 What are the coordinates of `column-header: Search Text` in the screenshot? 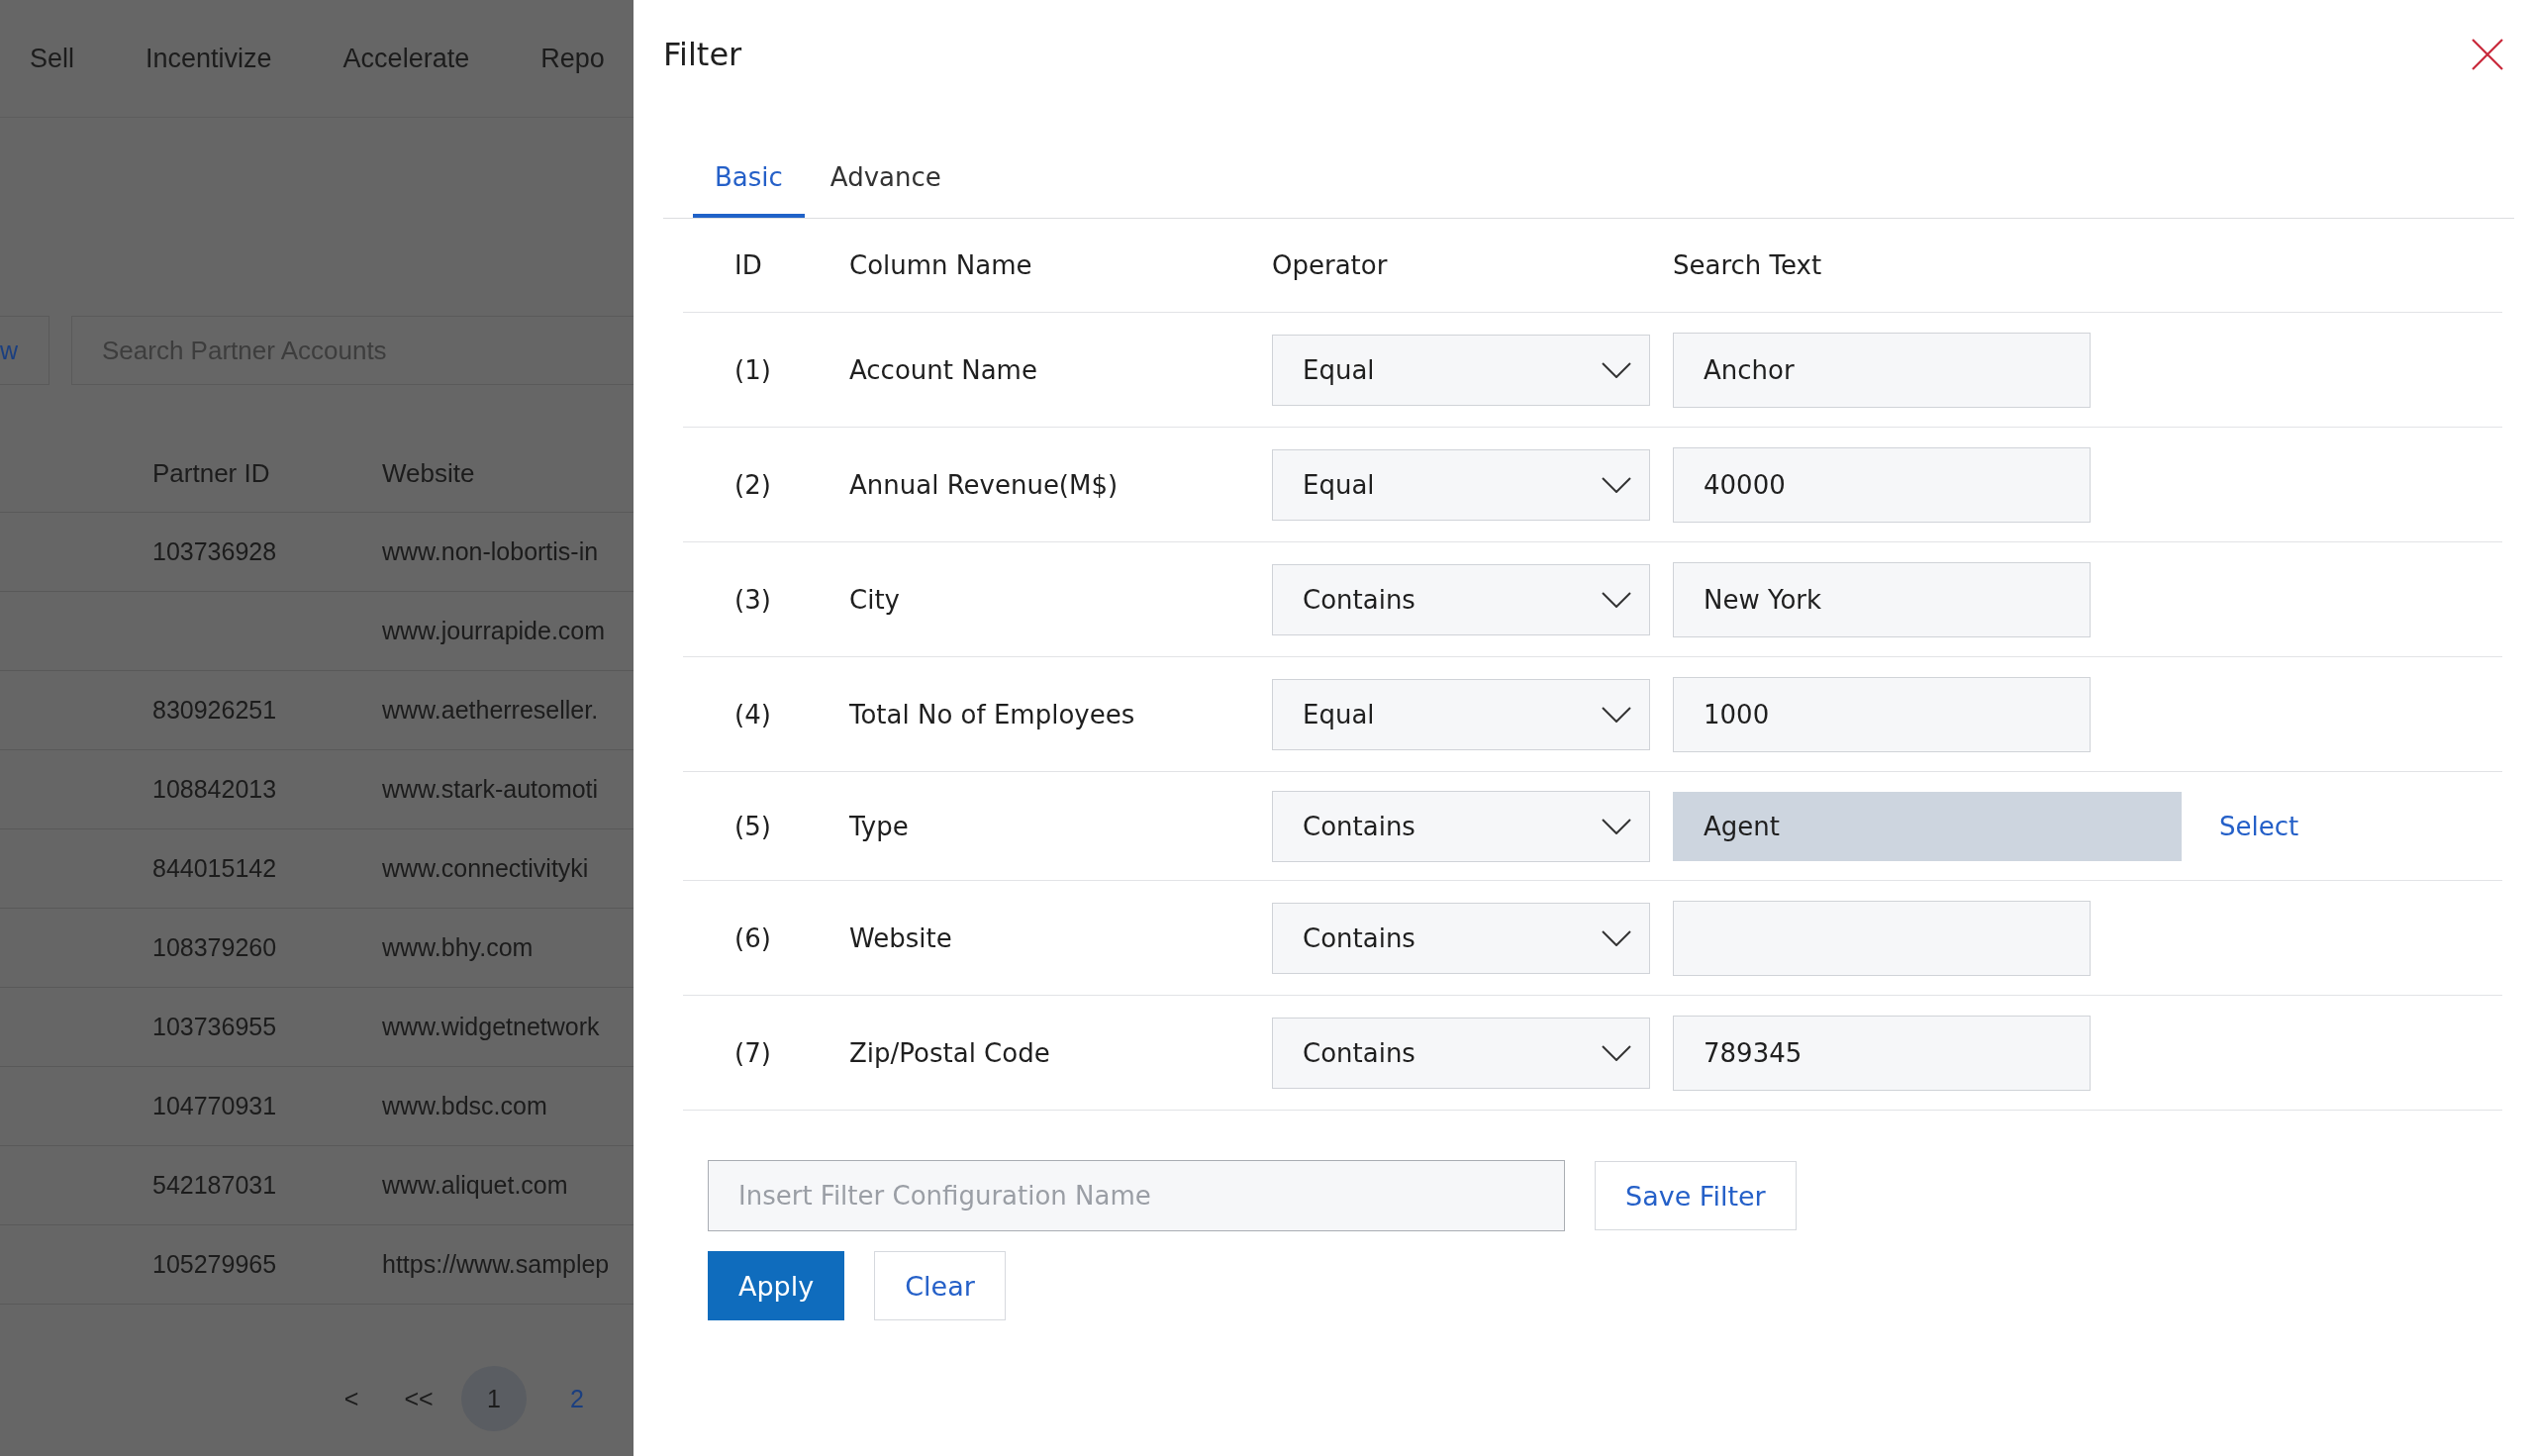 It's located at (1747, 265).